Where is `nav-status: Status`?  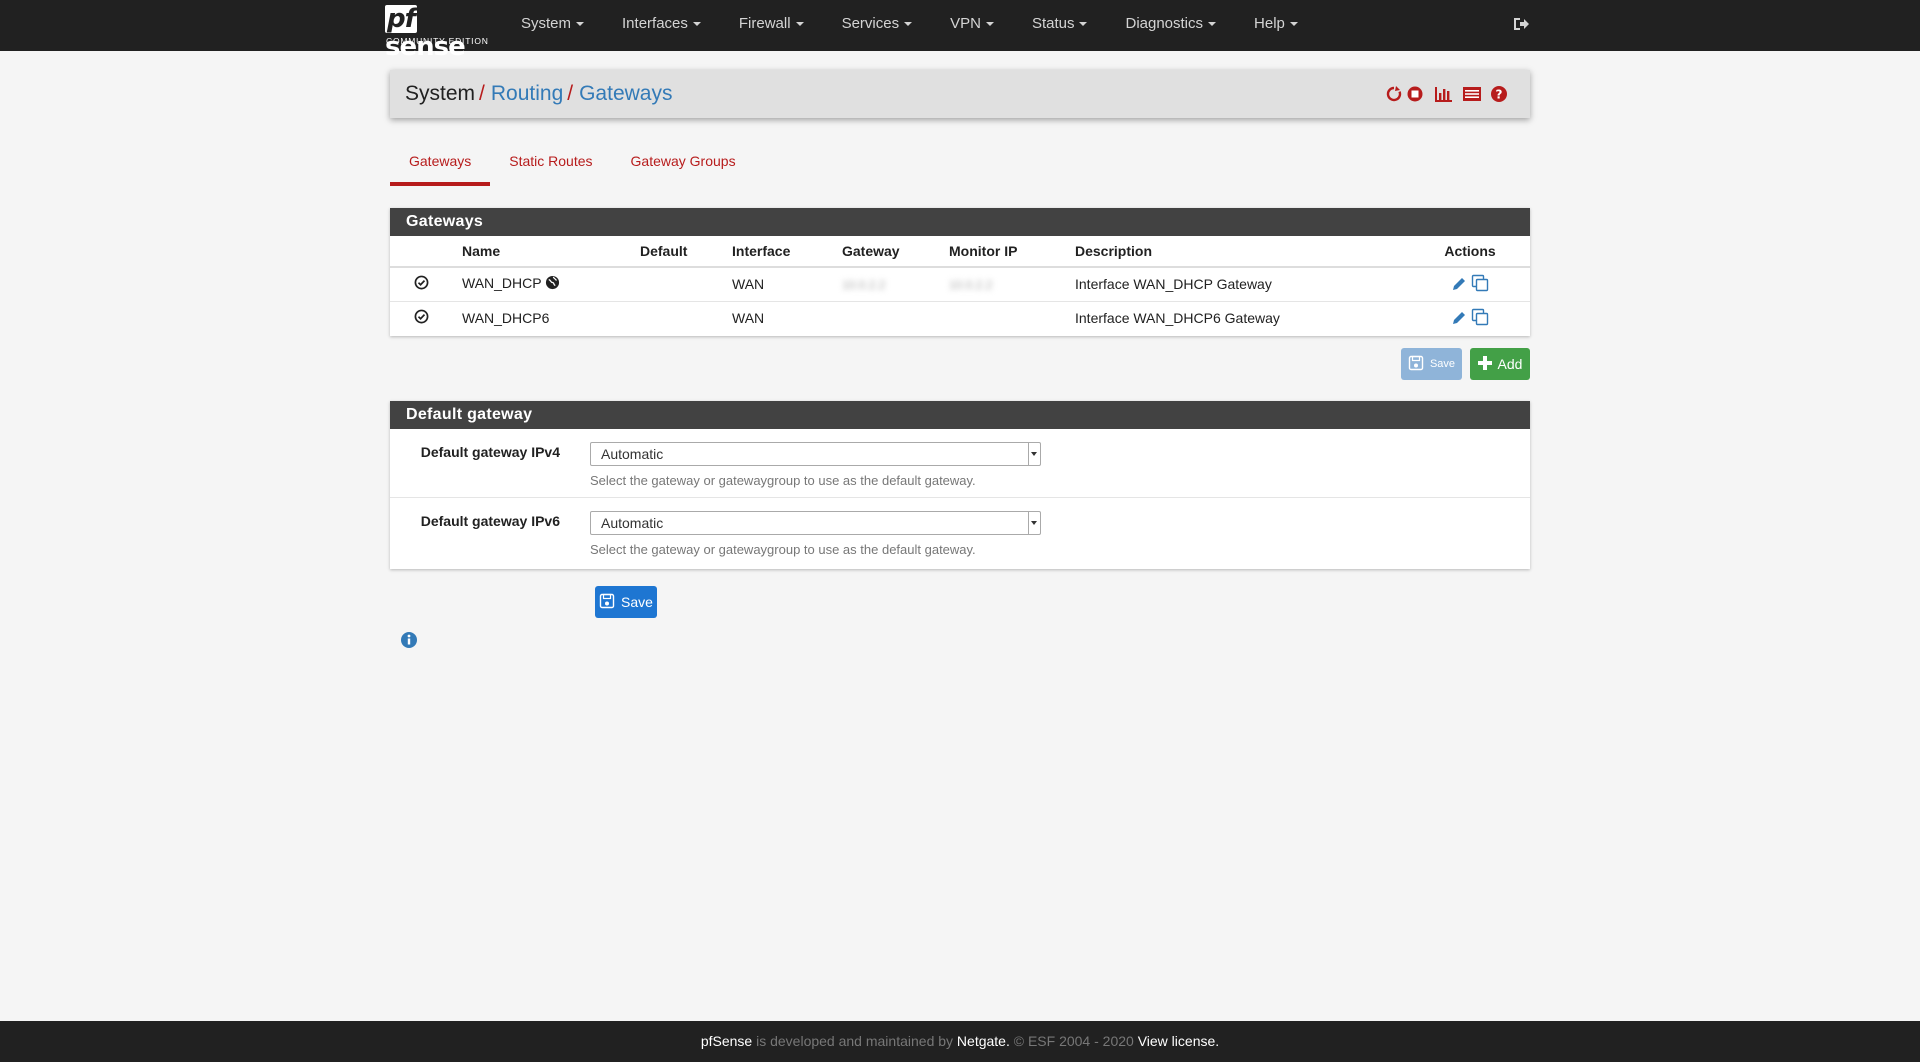
nav-status: Status is located at coordinates (1060, 25).